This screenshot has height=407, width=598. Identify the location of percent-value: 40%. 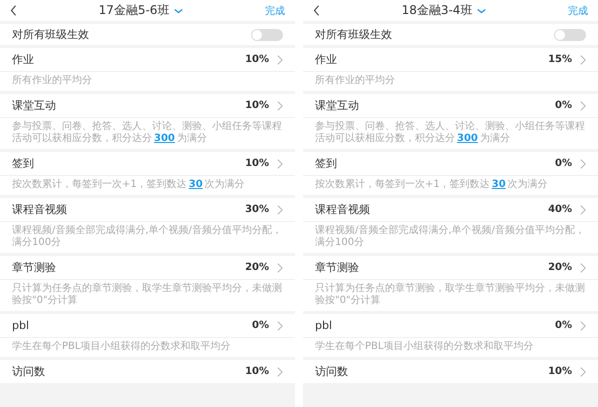
(560, 209).